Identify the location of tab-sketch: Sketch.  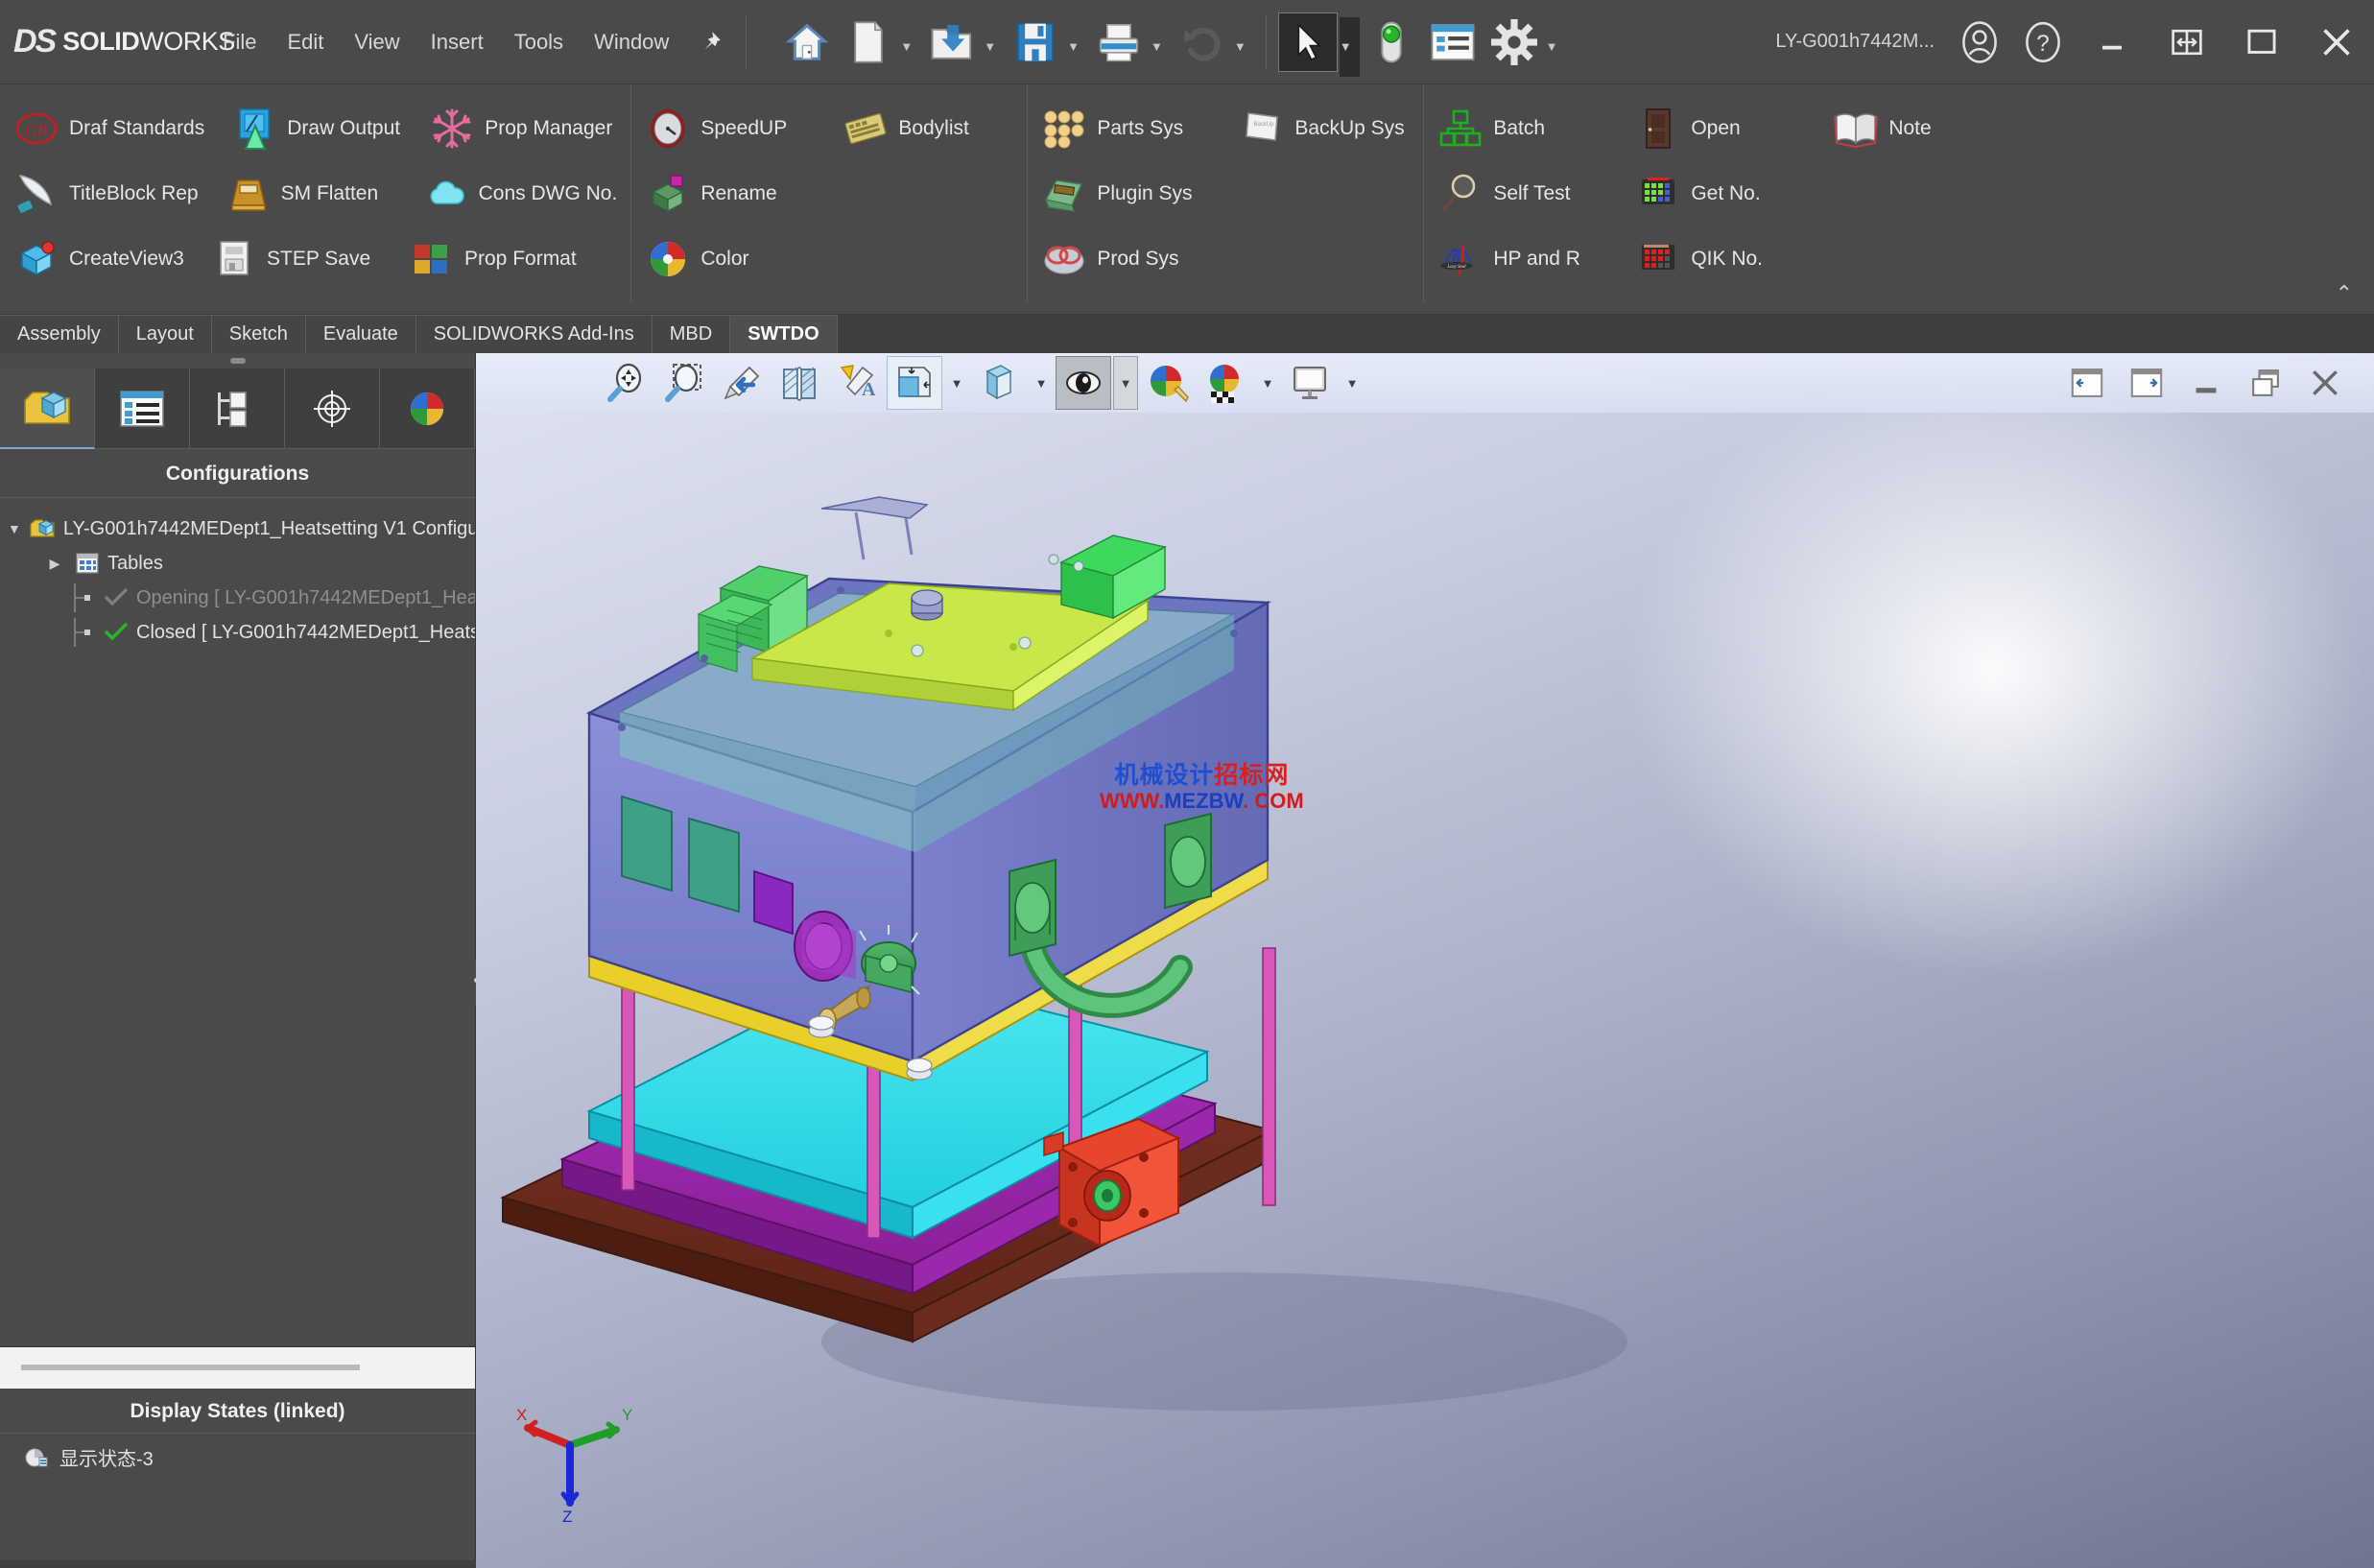
(258, 334).